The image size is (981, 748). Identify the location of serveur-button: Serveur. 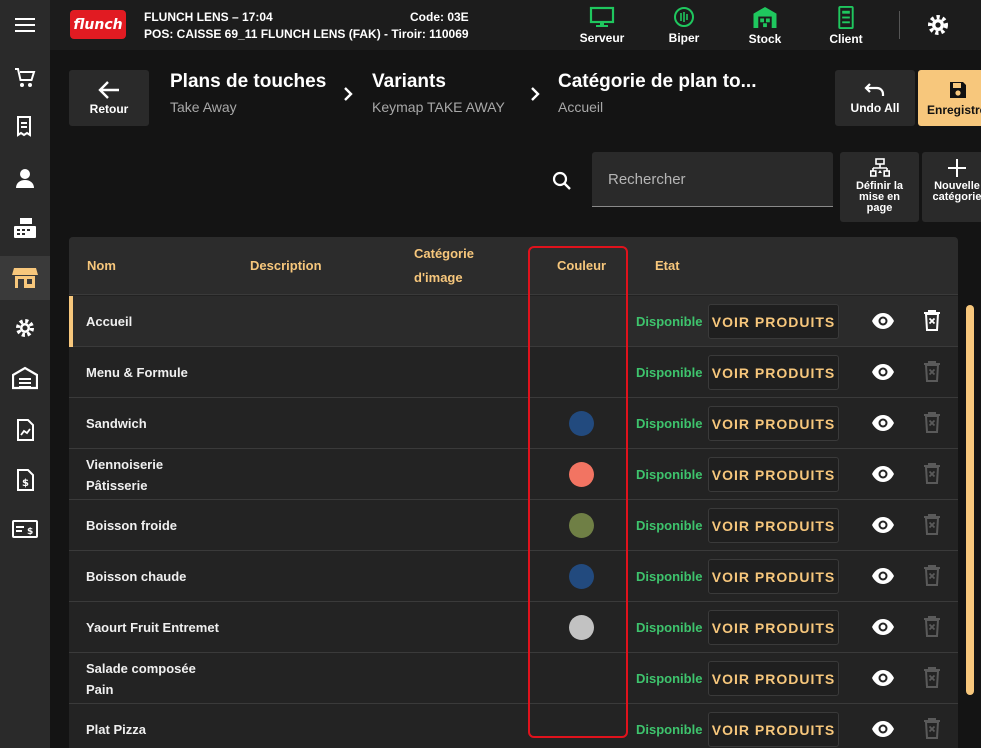
(602, 25).